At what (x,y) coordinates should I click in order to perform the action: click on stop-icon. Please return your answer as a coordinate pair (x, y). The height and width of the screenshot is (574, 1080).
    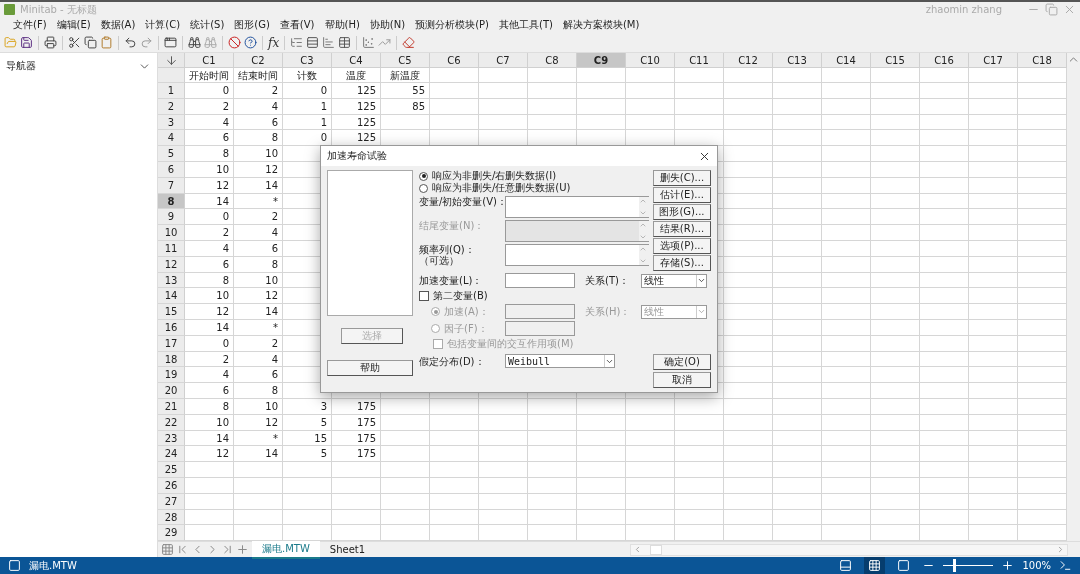
    Looking at the image, I should click on (234, 42).